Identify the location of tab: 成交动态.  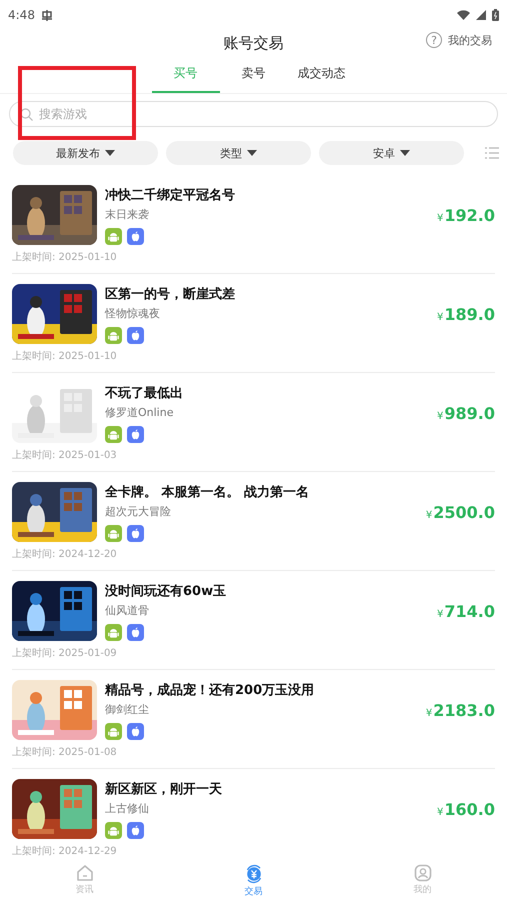
(322, 74).